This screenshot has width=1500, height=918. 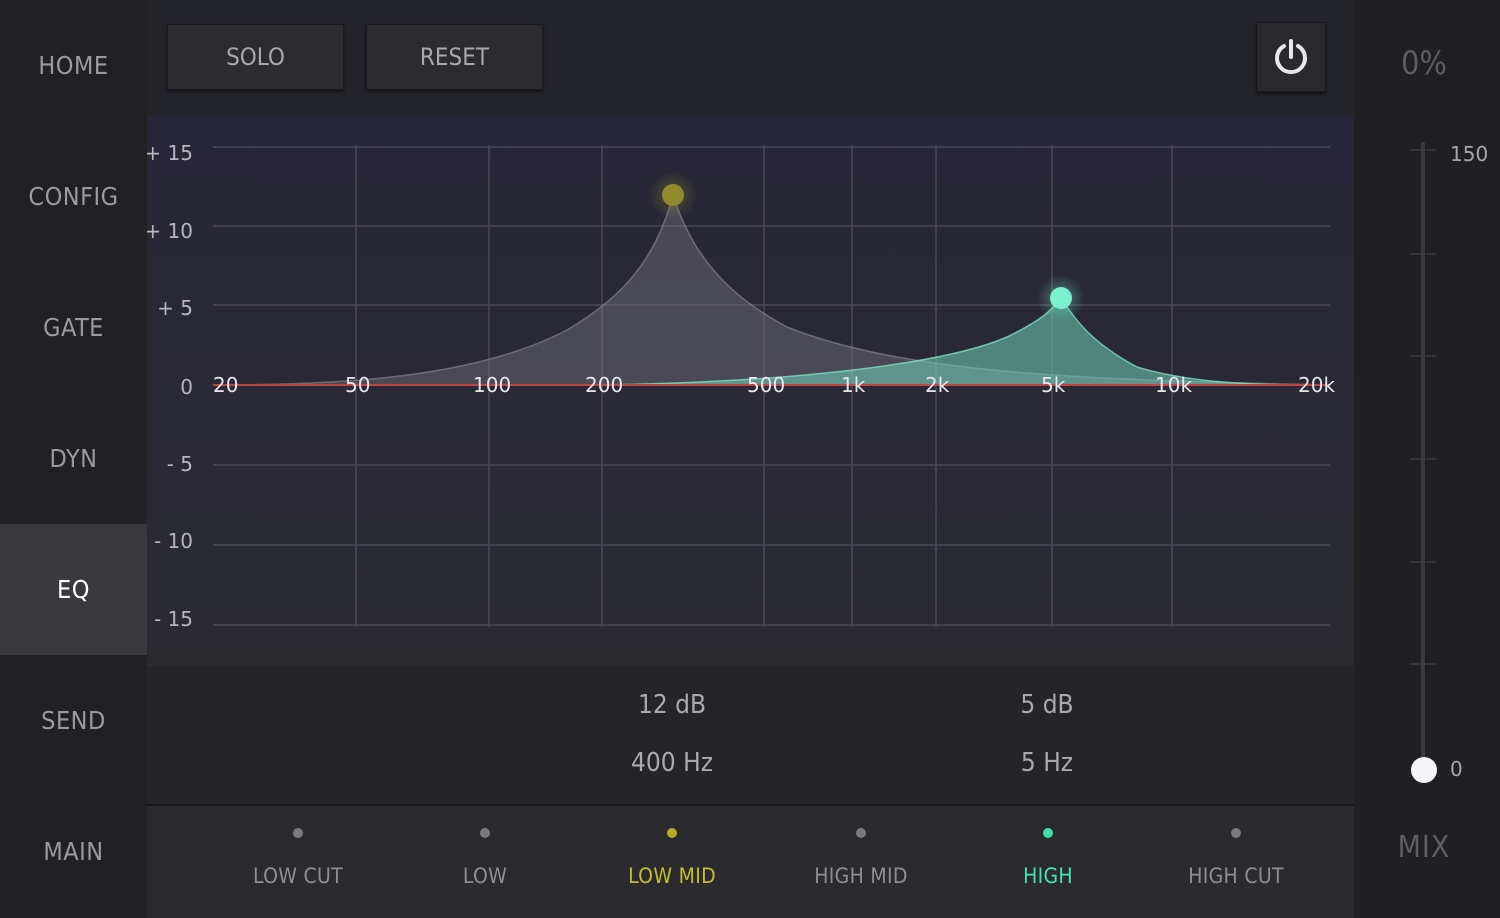 I want to click on x-label: 20, so click(x=225, y=385).